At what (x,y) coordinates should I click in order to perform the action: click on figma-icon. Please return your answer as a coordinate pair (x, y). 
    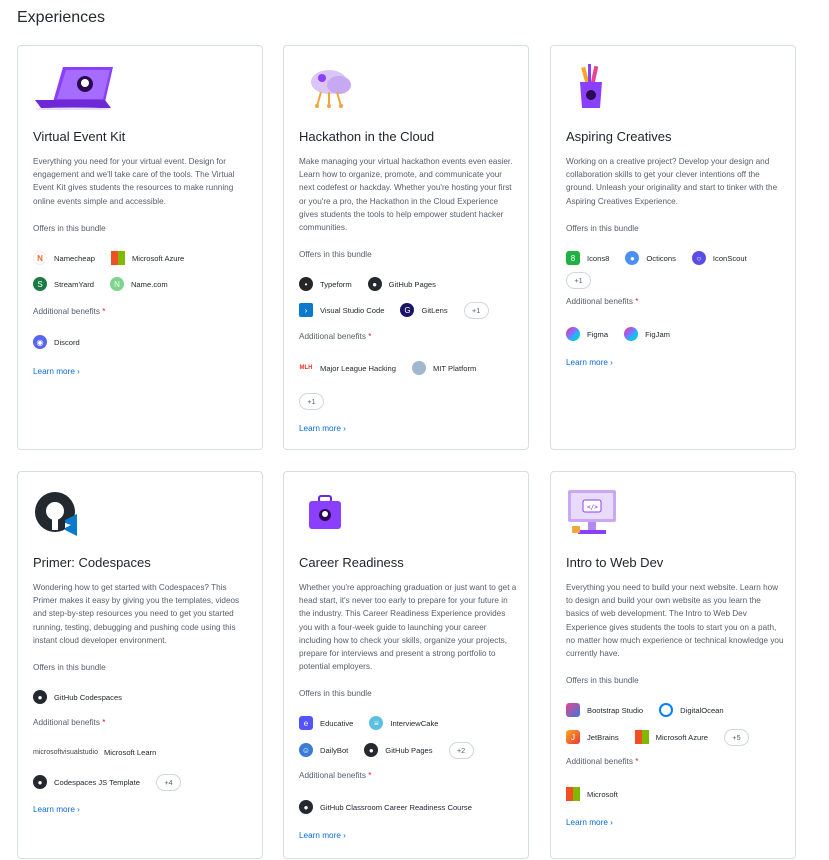
    Looking at the image, I should click on (573, 334).